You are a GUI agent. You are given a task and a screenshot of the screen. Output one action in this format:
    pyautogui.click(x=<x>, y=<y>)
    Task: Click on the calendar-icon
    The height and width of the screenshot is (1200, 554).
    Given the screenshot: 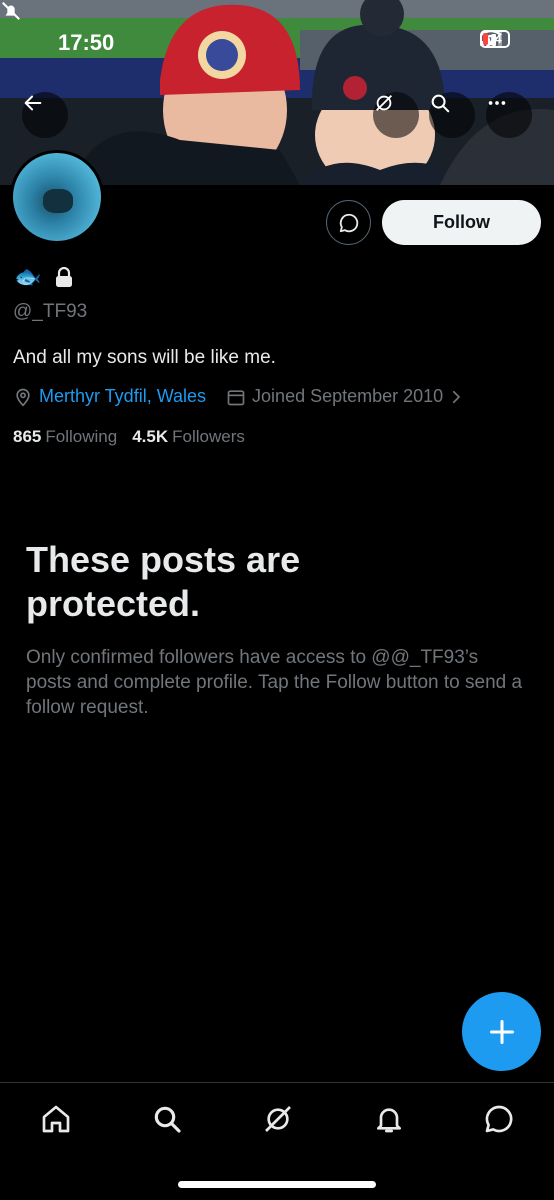 What is the action you would take?
    pyautogui.click(x=236, y=397)
    